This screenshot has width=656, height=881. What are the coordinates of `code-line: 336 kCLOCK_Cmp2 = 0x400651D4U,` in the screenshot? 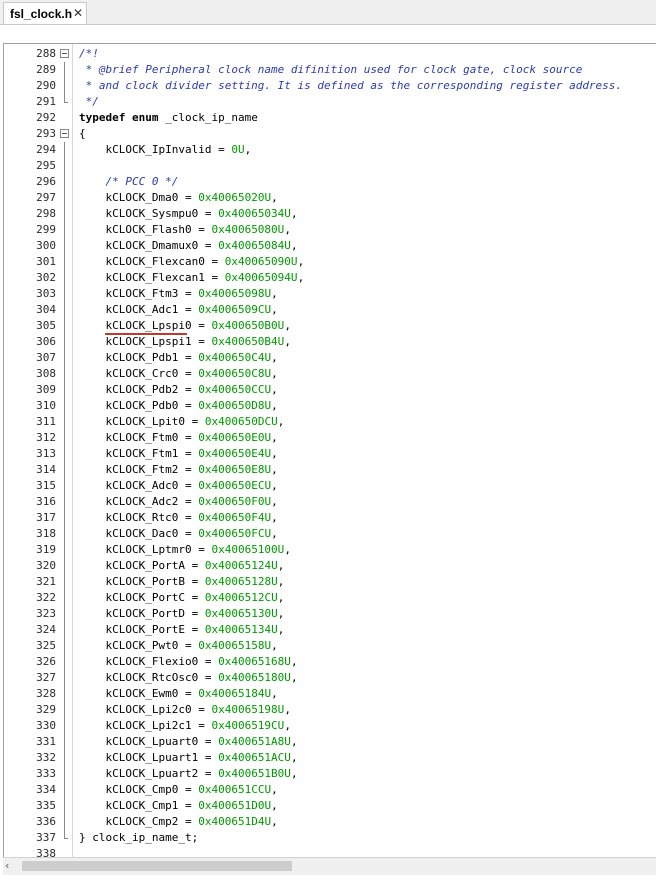 It's located at (330, 822).